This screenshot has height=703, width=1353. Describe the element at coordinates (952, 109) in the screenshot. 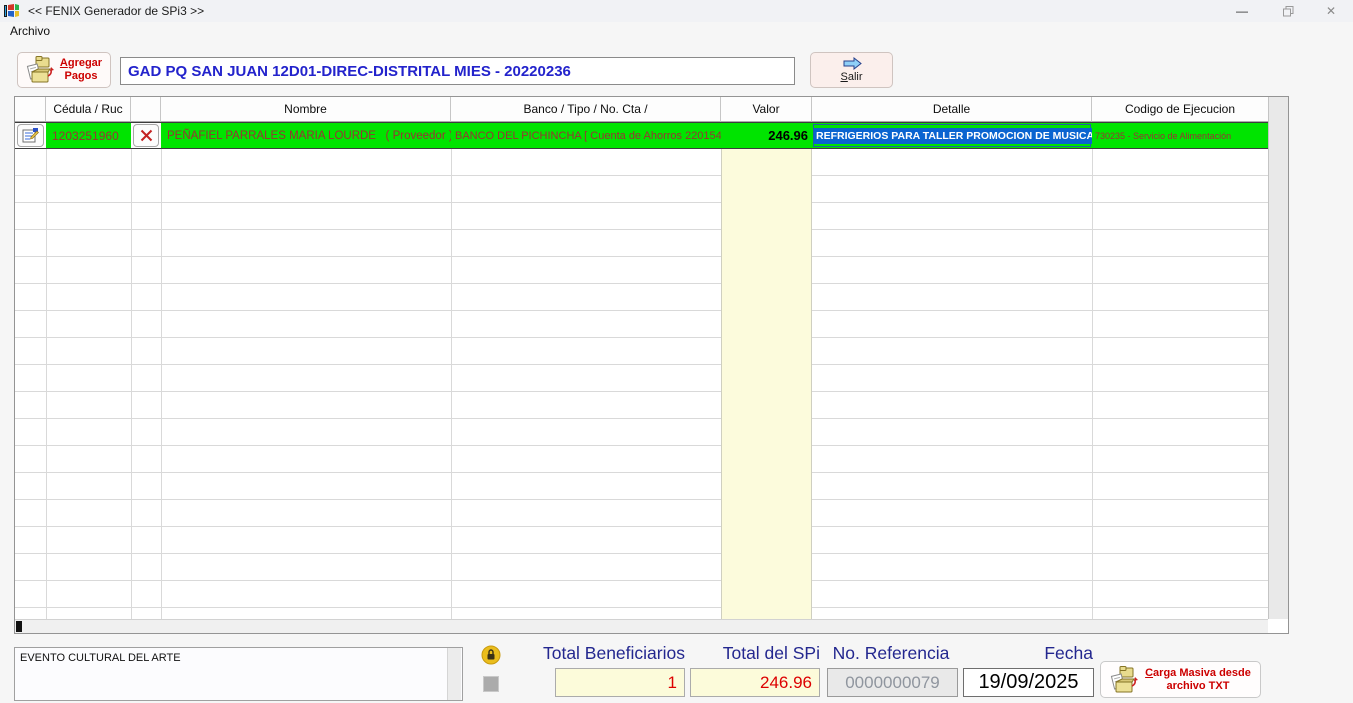

I see `header-detalle: Detalle` at that location.